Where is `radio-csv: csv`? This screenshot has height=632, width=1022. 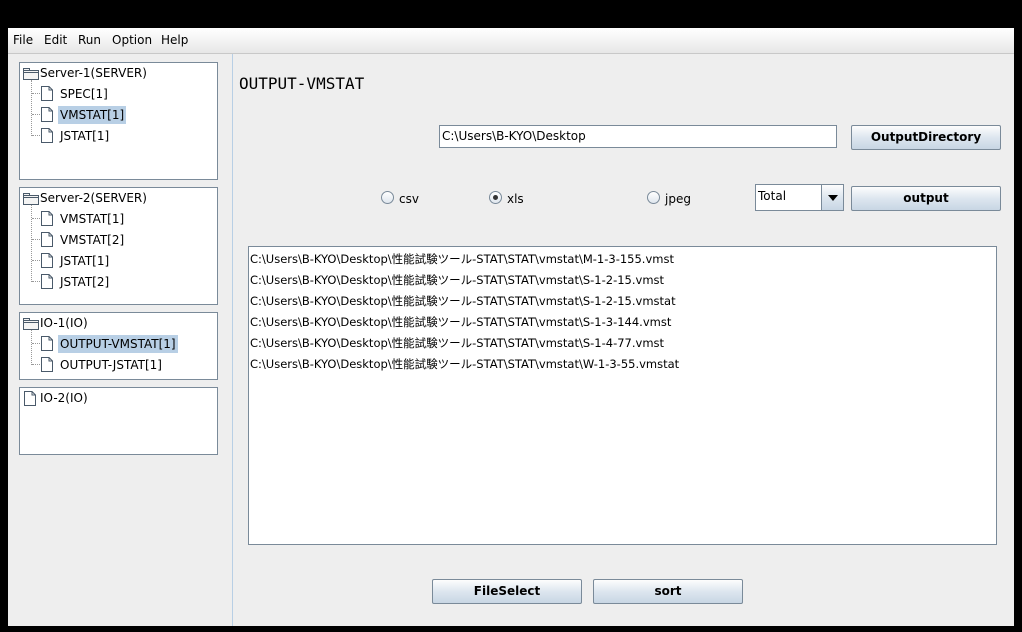 radio-csv: csv is located at coordinates (400, 199).